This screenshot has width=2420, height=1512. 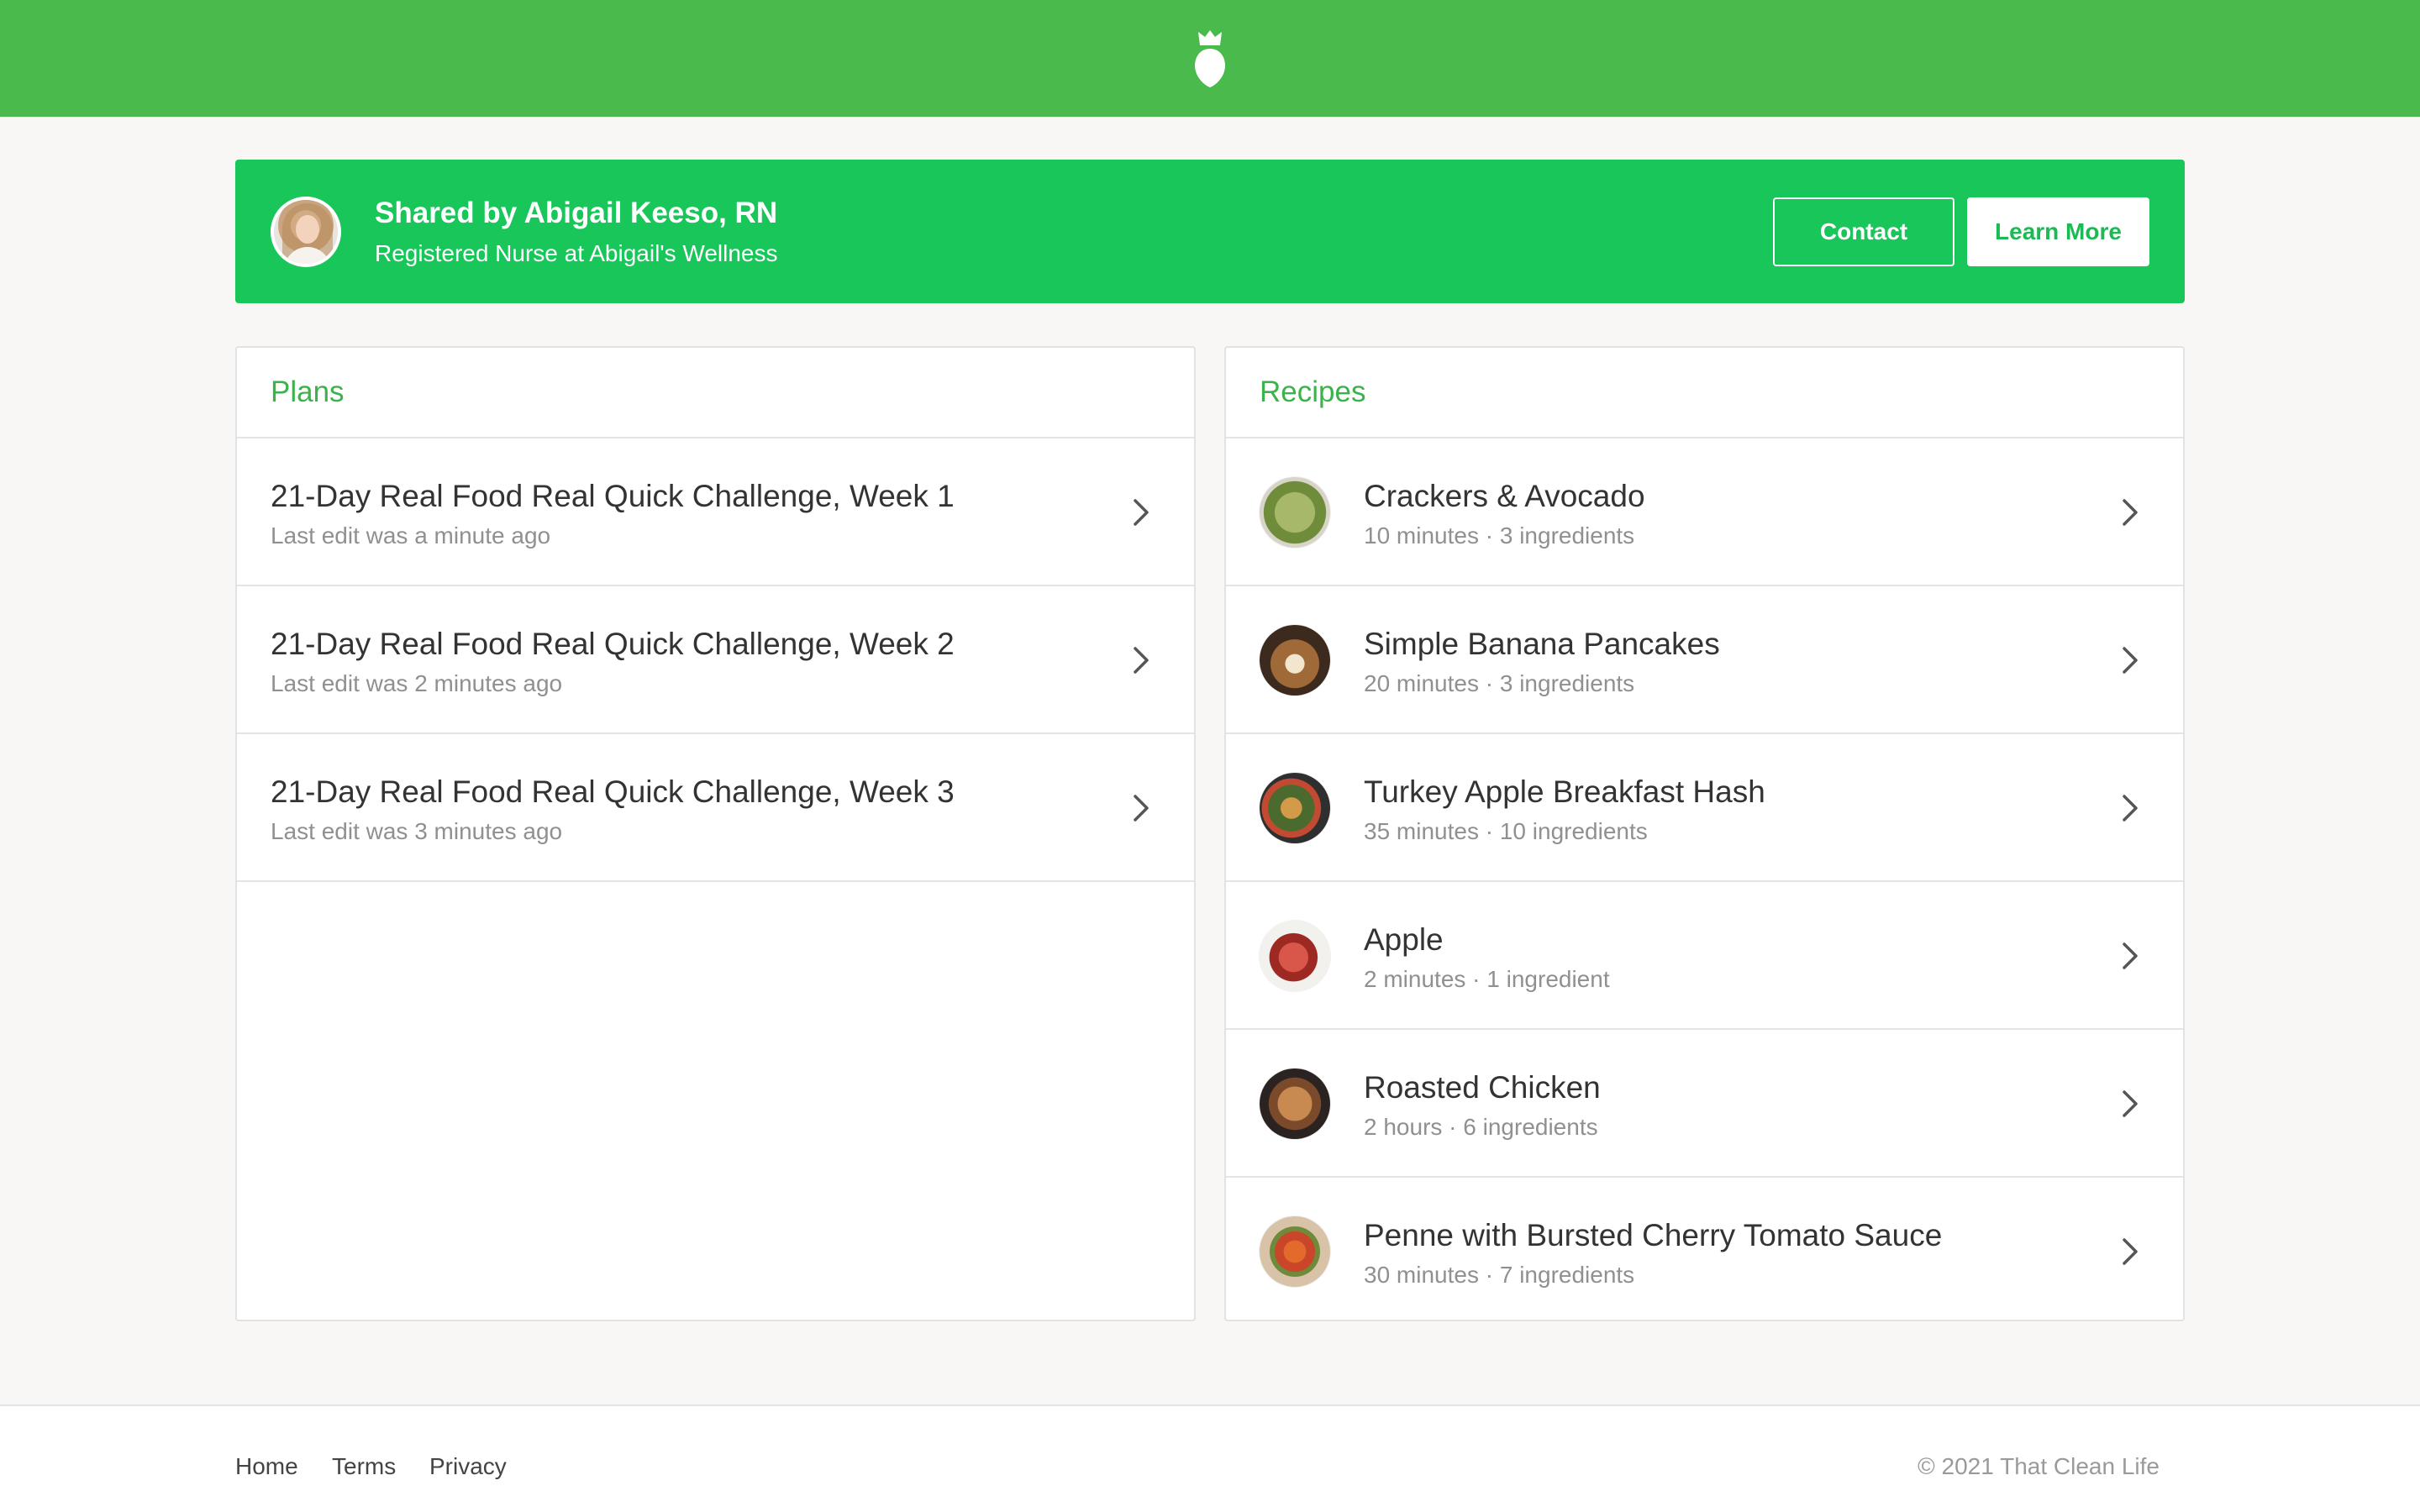 I want to click on recipe-meta: 20 minutes · 3 ingredients, so click(x=1499, y=683).